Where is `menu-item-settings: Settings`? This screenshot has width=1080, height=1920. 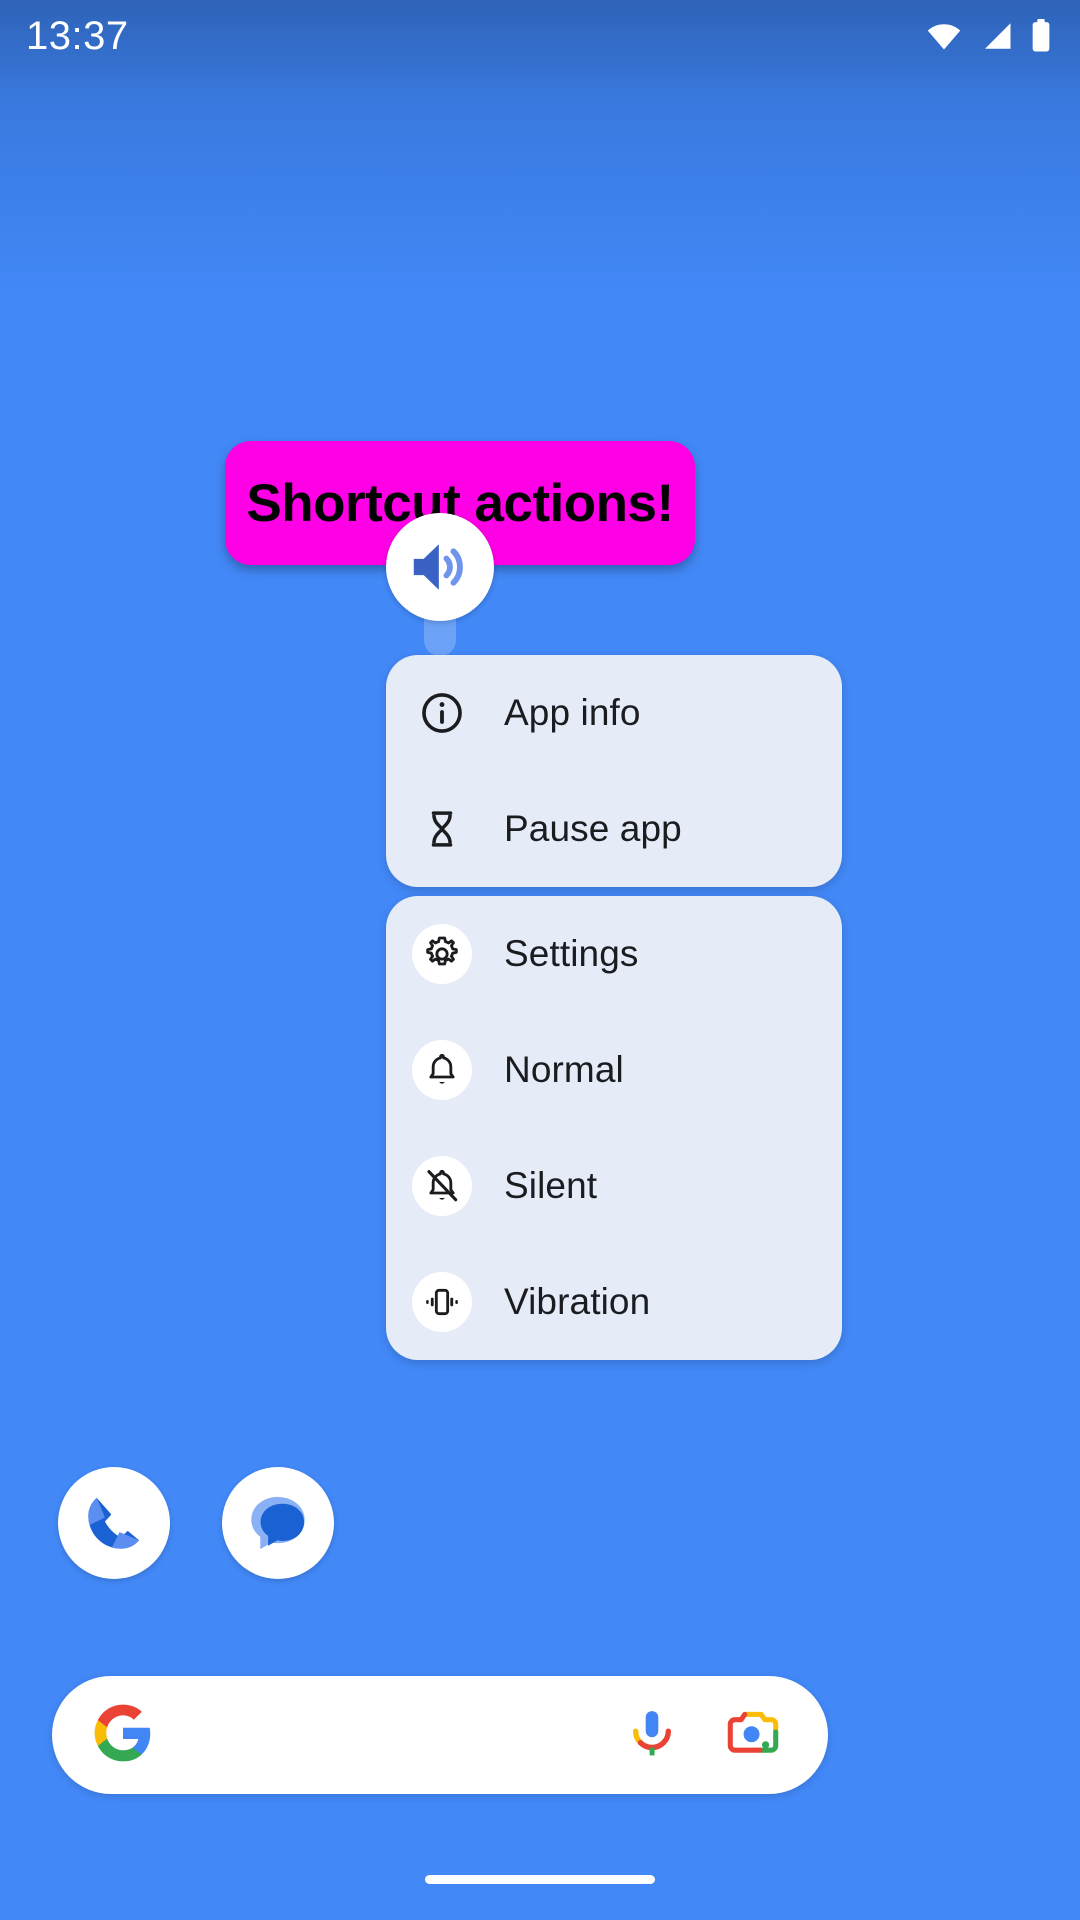 menu-item-settings: Settings is located at coordinates (614, 954).